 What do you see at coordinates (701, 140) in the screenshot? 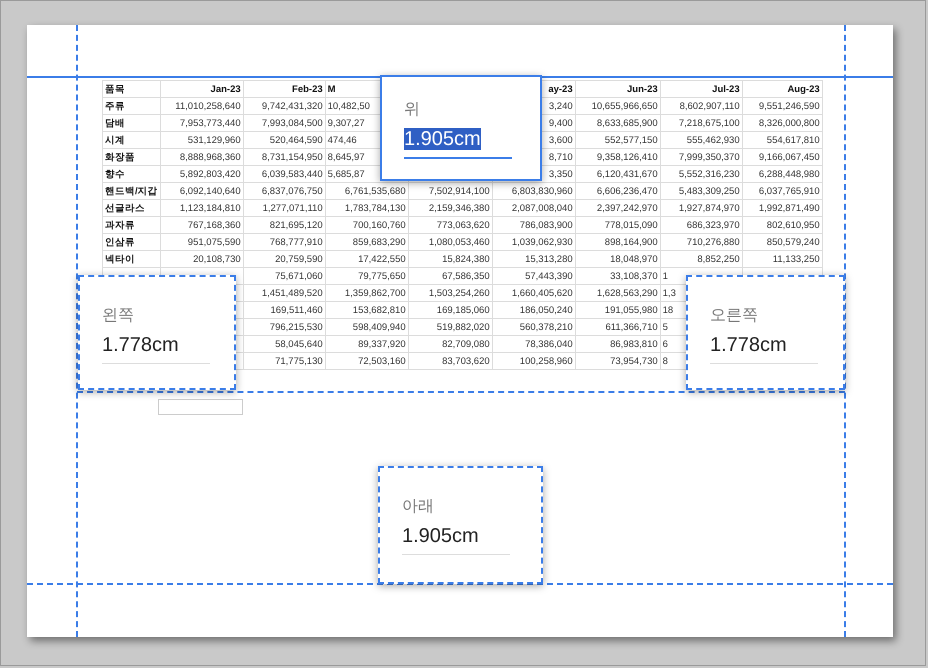
I see `table-cell: 555,462,930` at bounding box center [701, 140].